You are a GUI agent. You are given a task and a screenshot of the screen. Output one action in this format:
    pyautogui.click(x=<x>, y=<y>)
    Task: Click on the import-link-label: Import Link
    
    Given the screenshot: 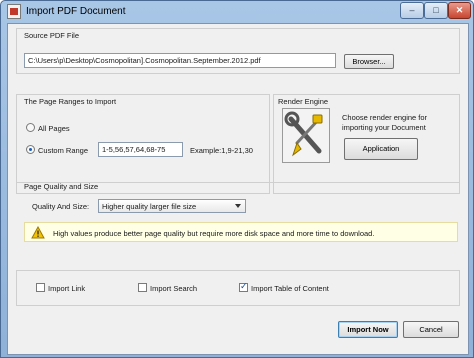 What is the action you would take?
    pyautogui.click(x=67, y=288)
    